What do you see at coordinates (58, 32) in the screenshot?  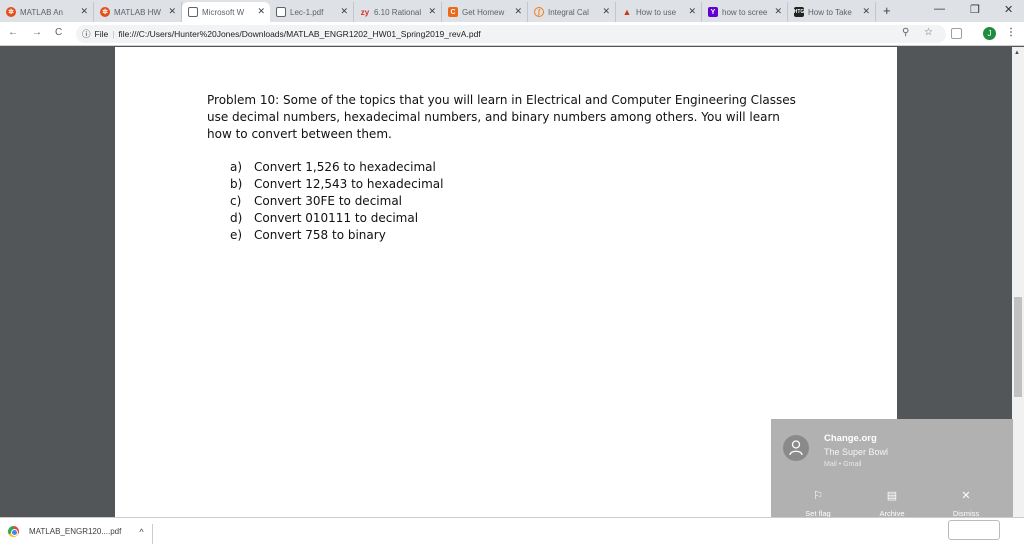 I see `reload-button: C` at bounding box center [58, 32].